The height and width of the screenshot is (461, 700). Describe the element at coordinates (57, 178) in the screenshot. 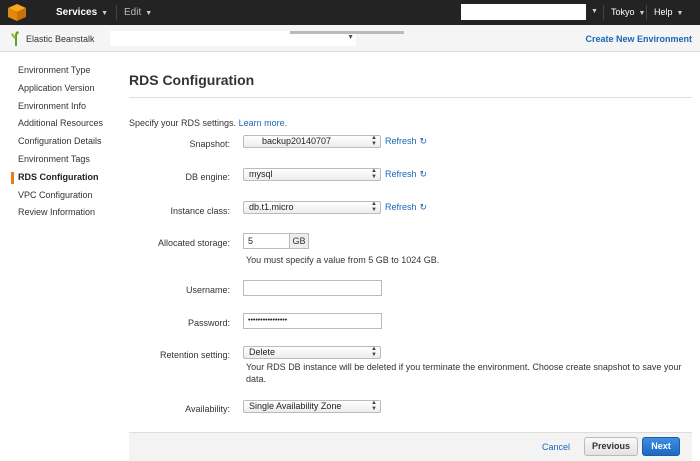

I see `sidebar-item-rds-configuration: RDS Configuration` at that location.